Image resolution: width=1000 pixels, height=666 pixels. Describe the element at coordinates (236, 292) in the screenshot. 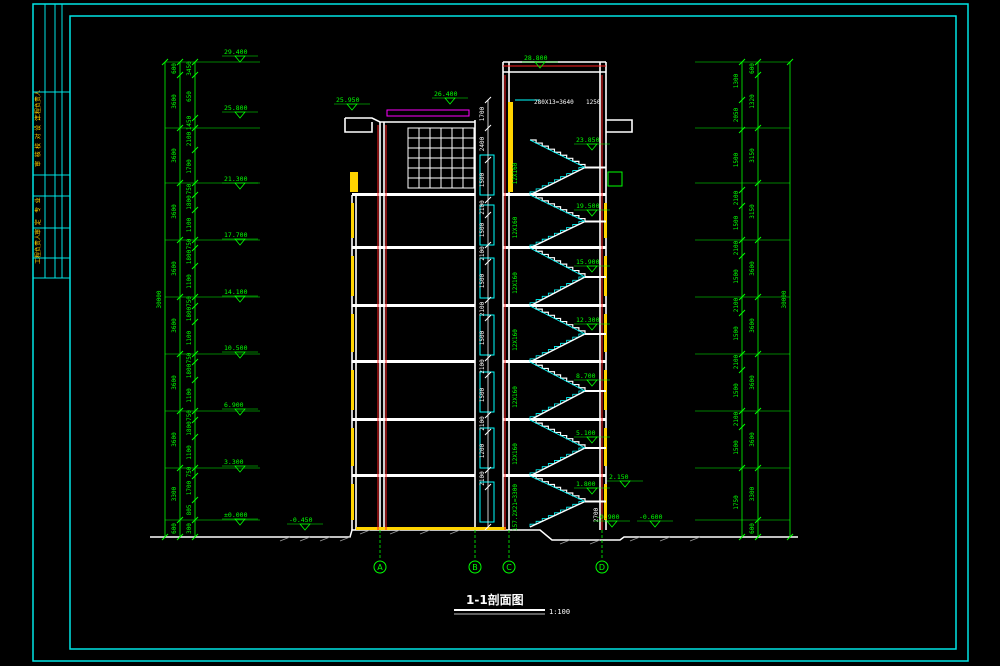

I see `level-label: 14.100` at that location.